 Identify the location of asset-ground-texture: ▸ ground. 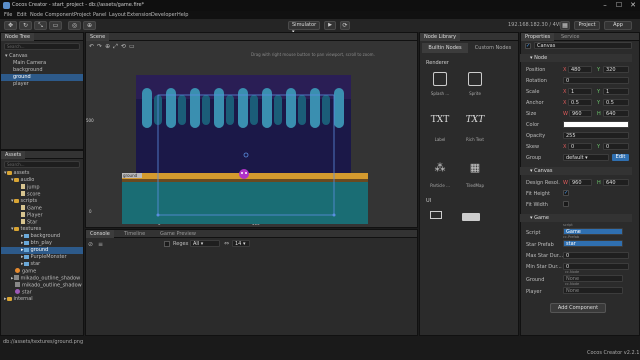
(42, 250).